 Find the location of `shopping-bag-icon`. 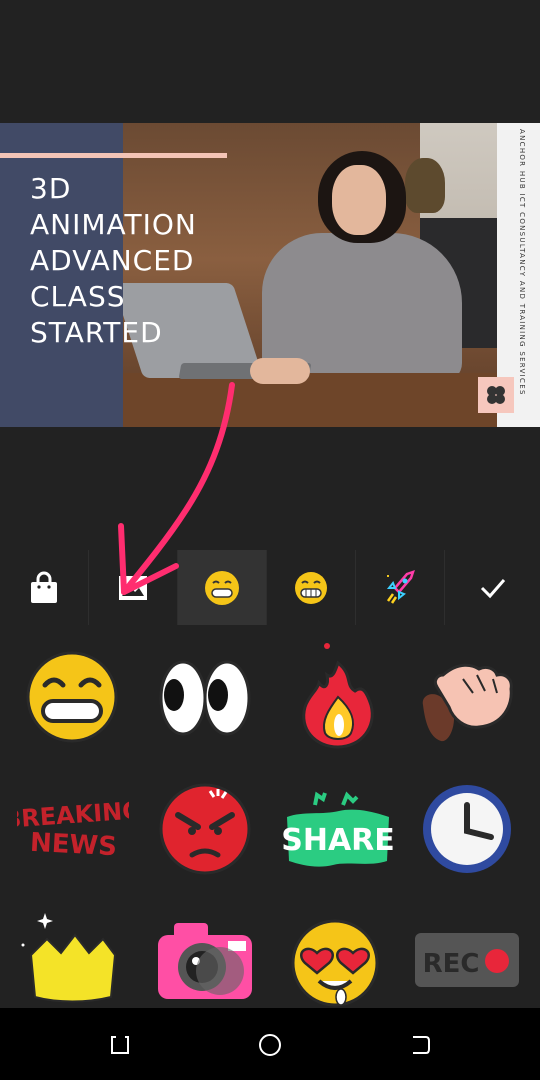

shopping-bag-icon is located at coordinates (44, 587).